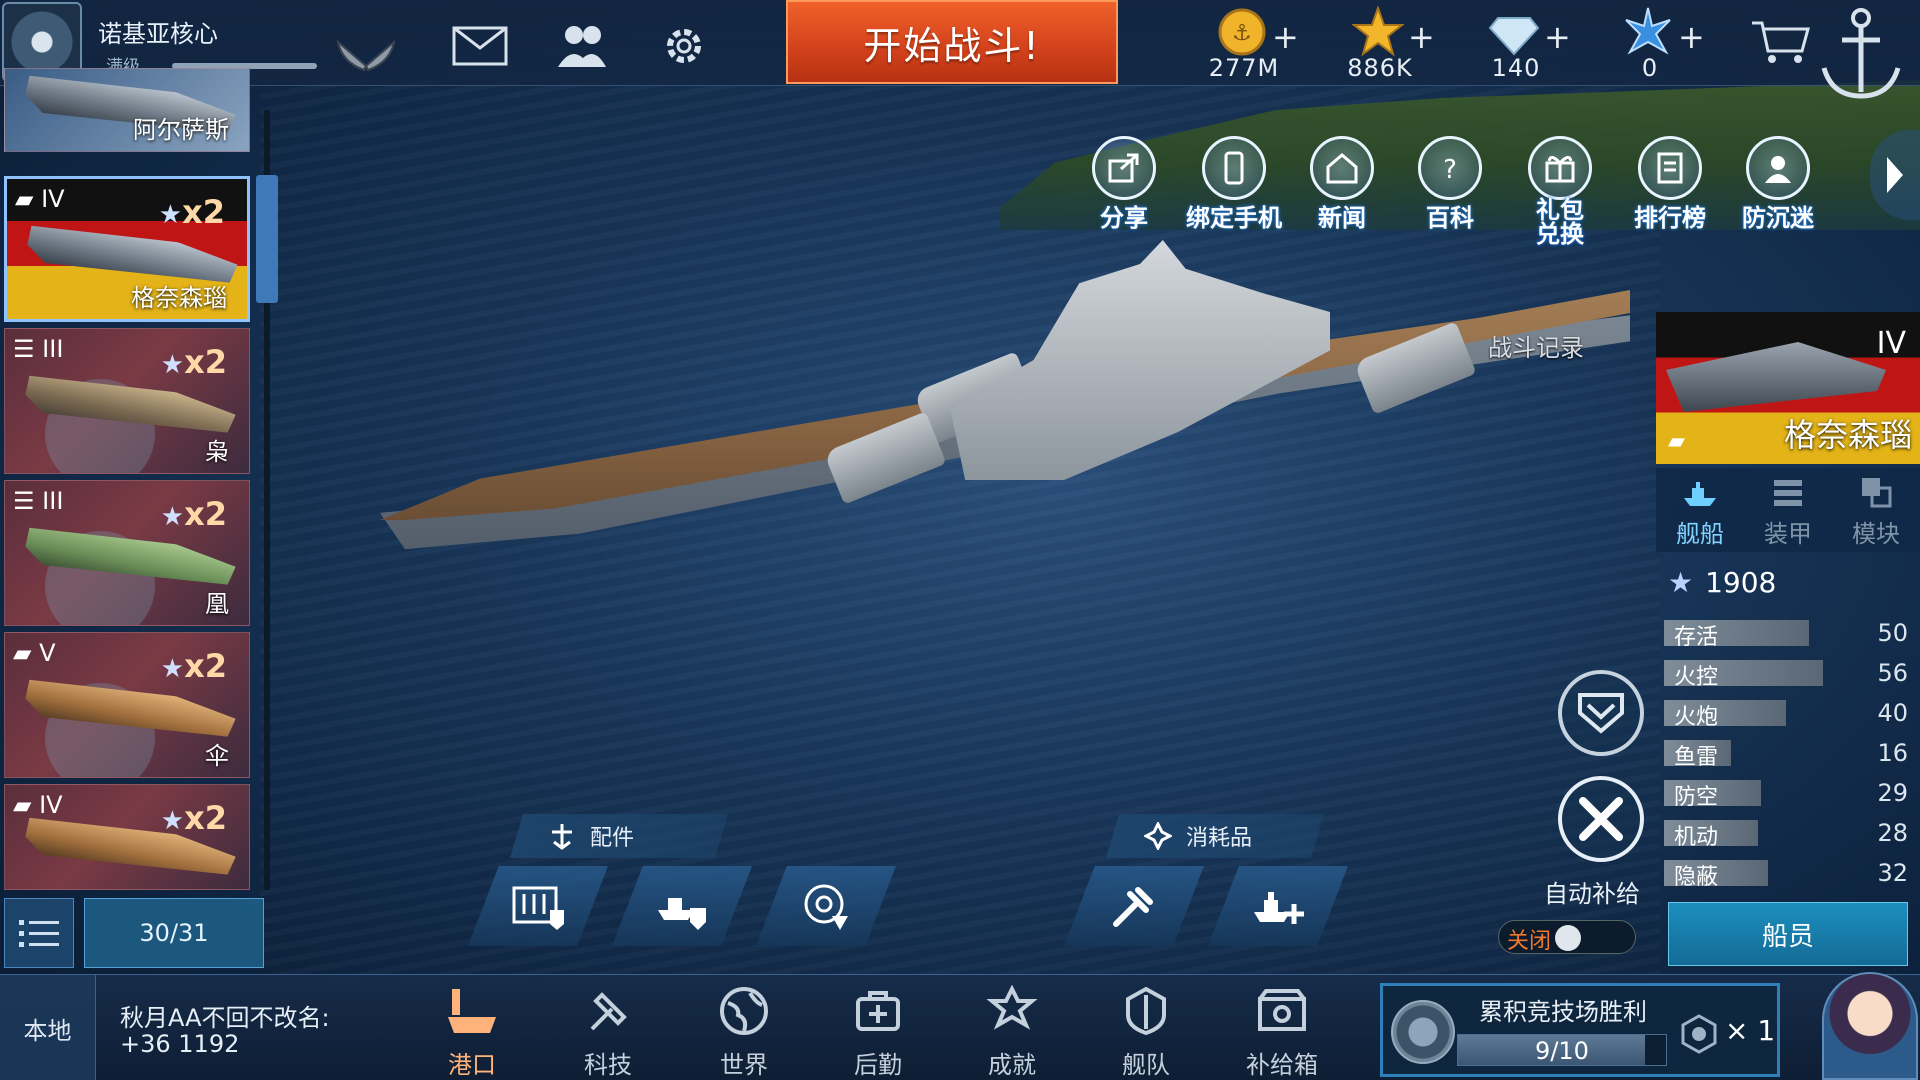 This screenshot has width=1920, height=1080. I want to click on shopping-cart-icon, so click(1780, 42).